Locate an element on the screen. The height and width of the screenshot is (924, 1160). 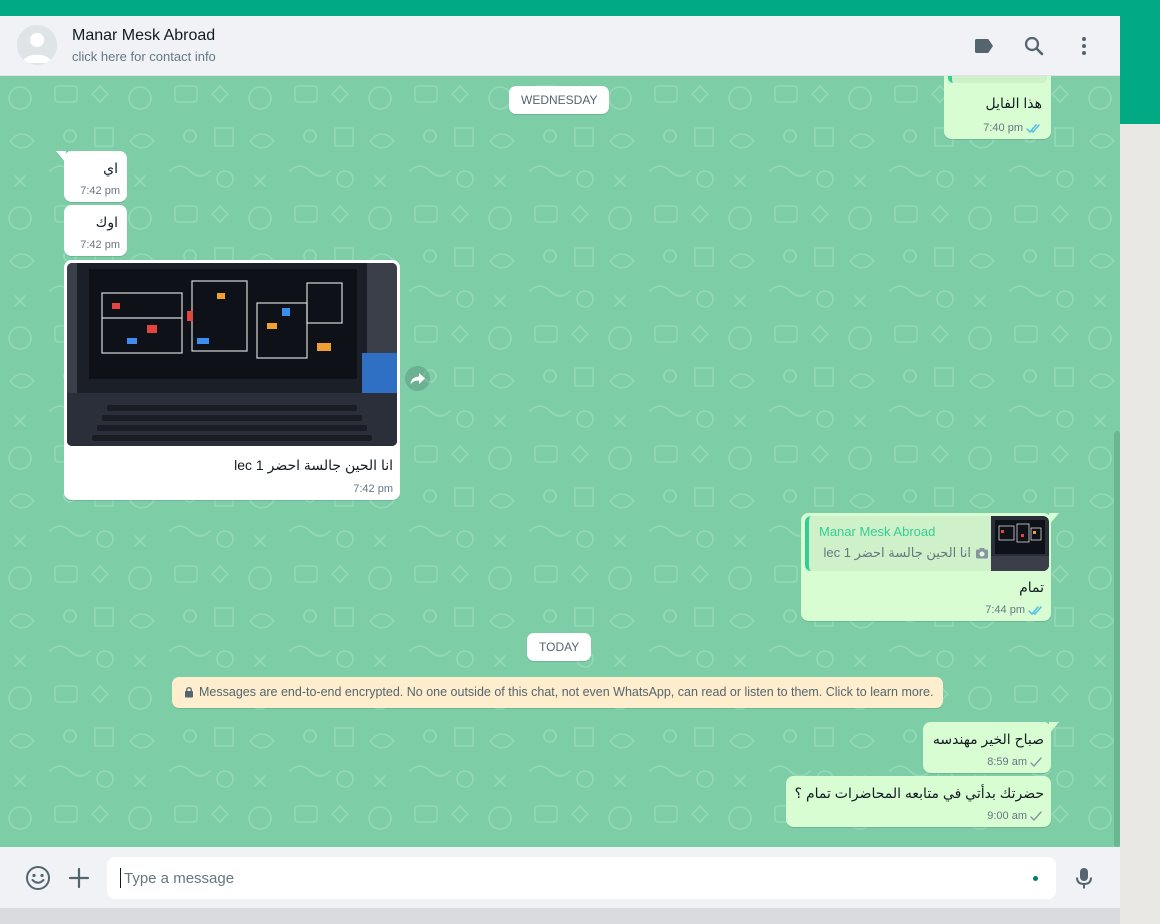
message-composer is located at coordinates (560, 877).